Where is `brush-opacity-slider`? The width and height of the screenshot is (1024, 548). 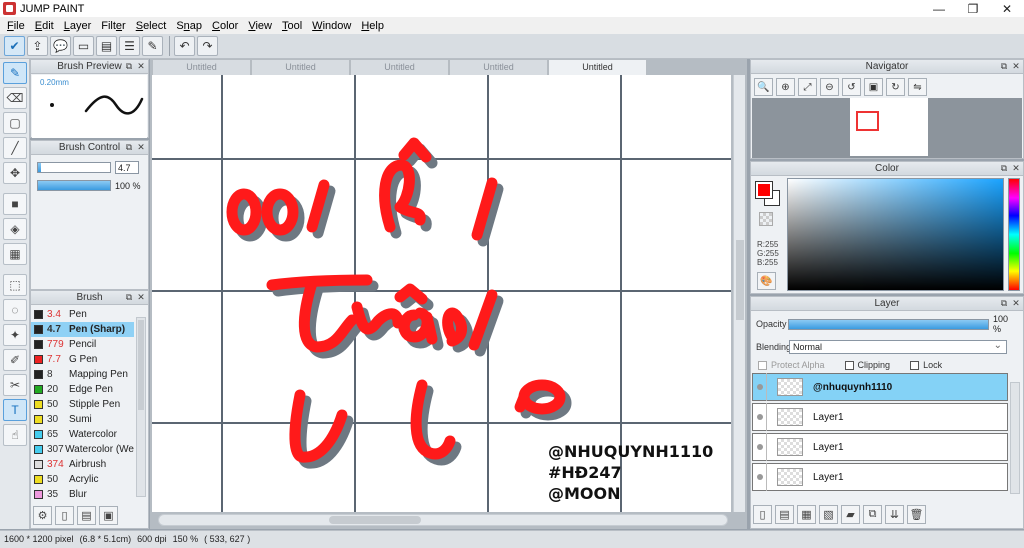 brush-opacity-slider is located at coordinates (74, 185).